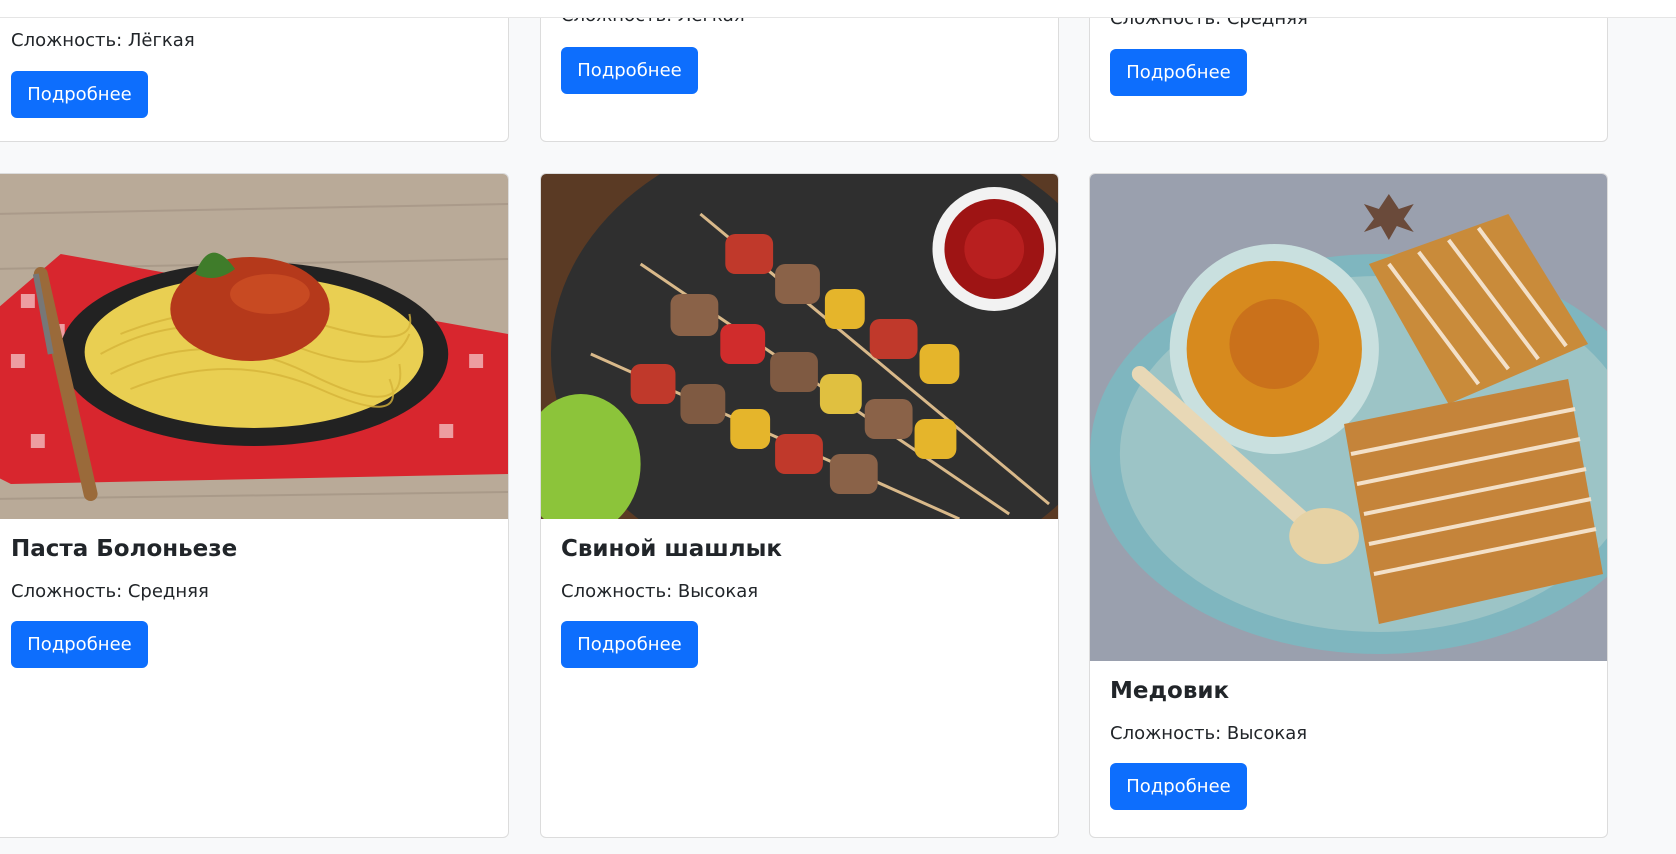  What do you see at coordinates (254, 346) in the screenshot?
I see `pasta-bolognese-photo` at bounding box center [254, 346].